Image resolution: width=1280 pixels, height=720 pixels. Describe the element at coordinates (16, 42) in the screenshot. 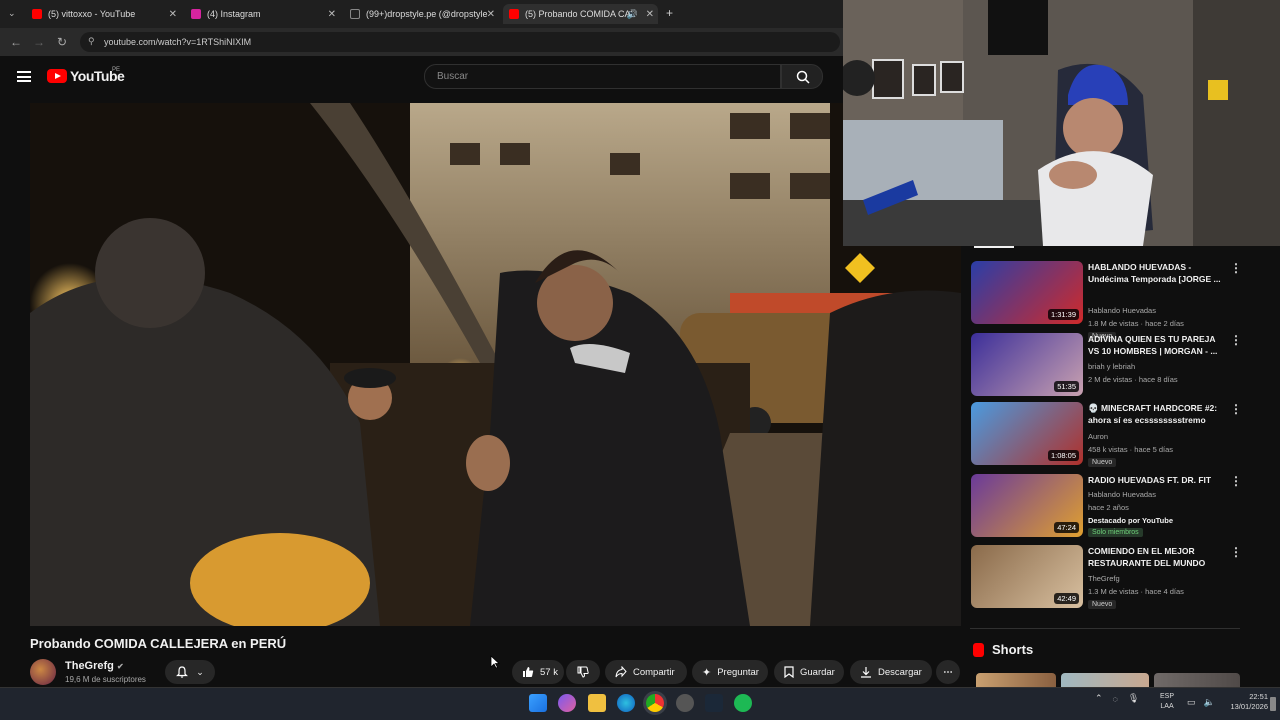

I see `back-icon: ←` at that location.